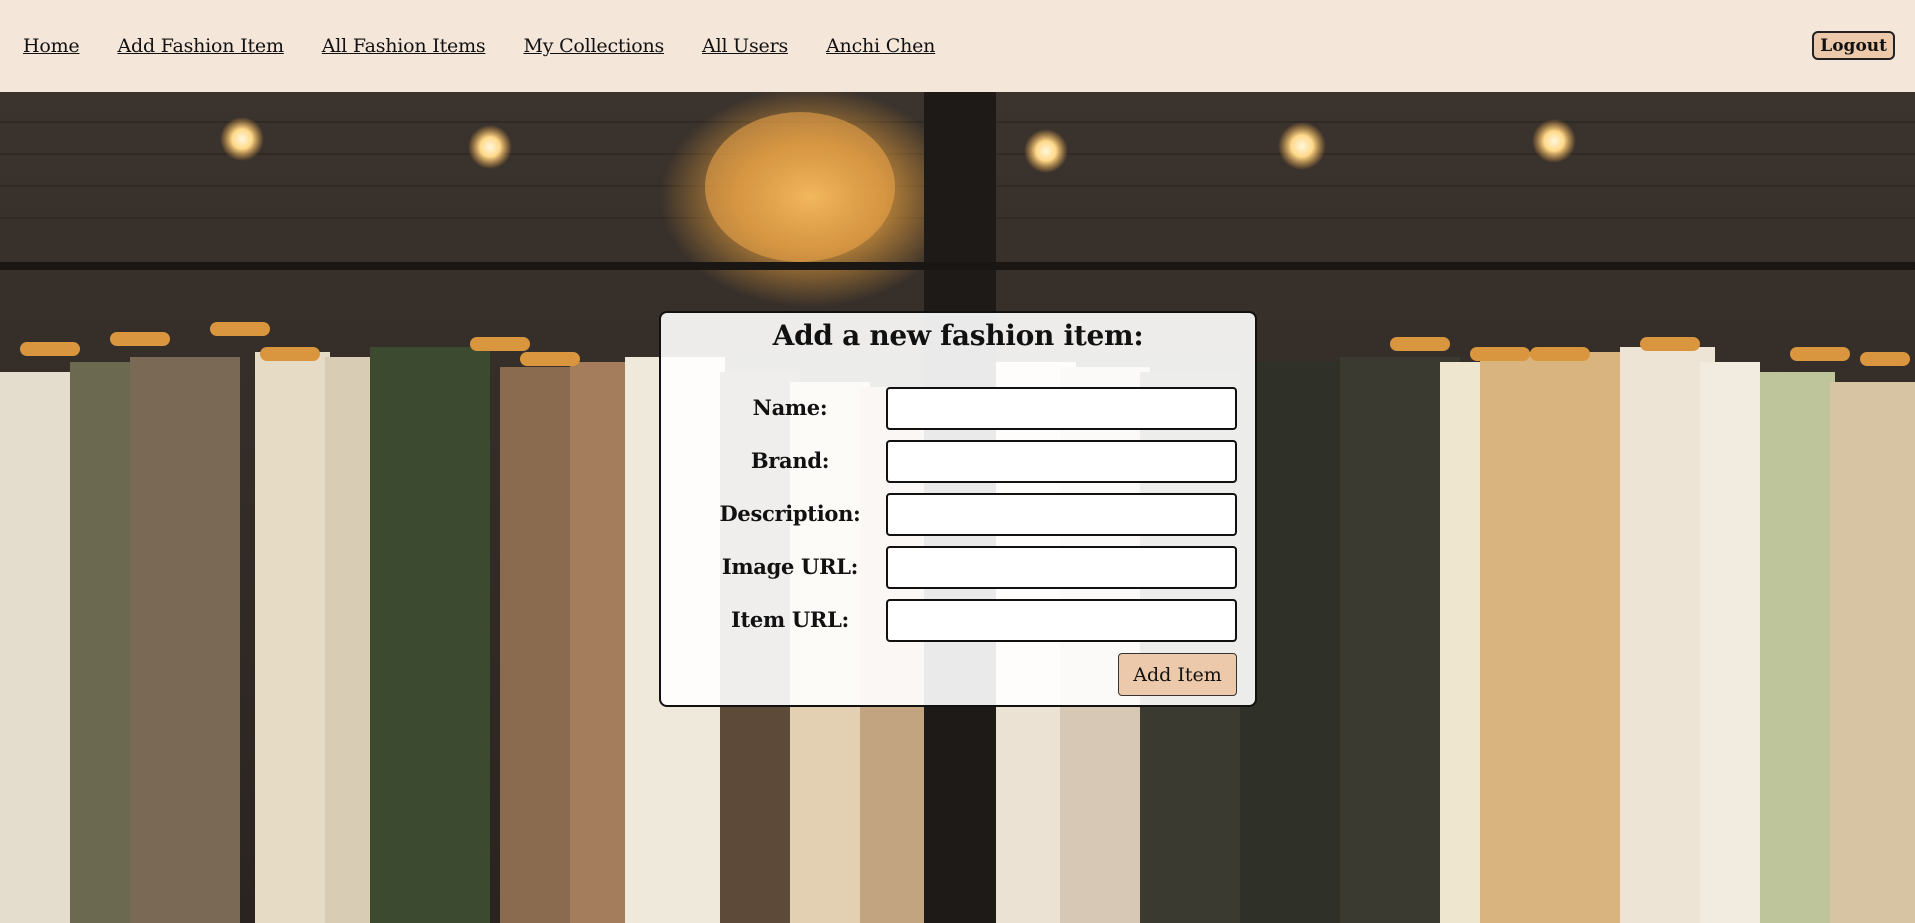 This screenshot has height=923, width=1915. Describe the element at coordinates (790, 619) in the screenshot. I see `item-url-label: Item URL:` at that location.